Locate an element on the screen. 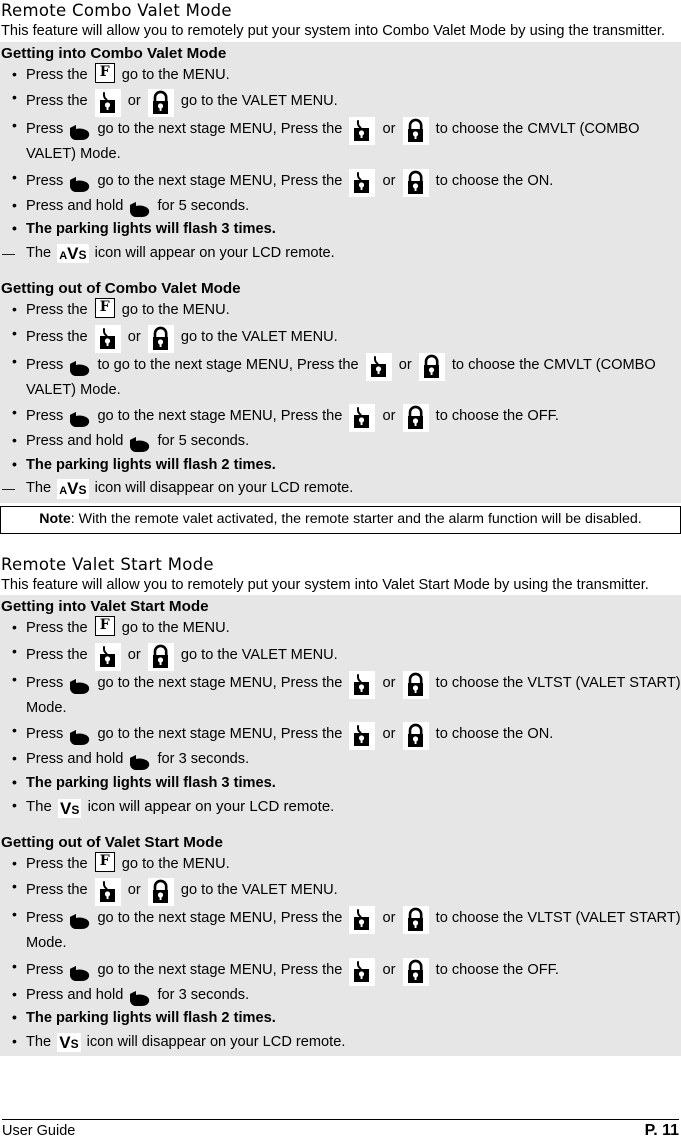 The height and width of the screenshot is (1146, 681). vs-letter-v: V is located at coordinates (65, 1042).